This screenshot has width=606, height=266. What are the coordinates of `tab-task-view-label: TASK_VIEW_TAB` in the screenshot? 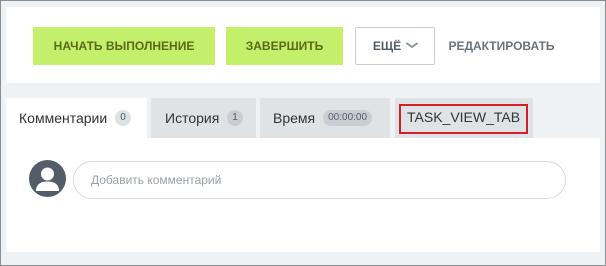 It's located at (464, 117).